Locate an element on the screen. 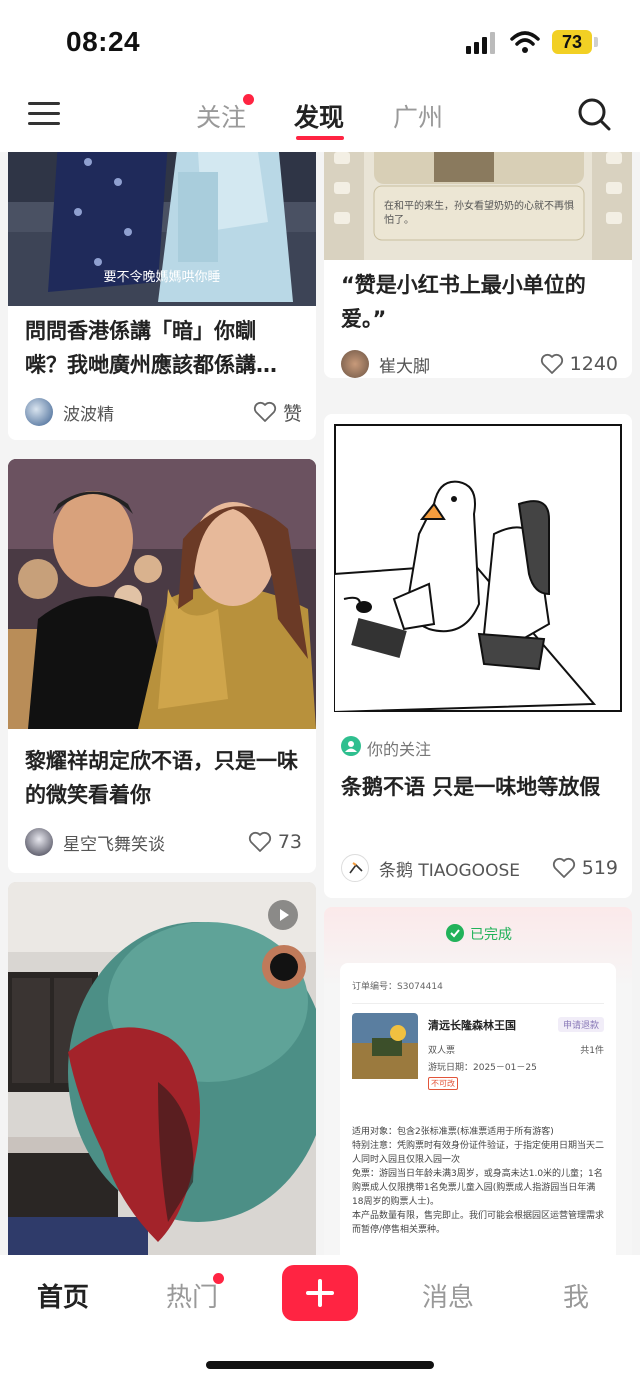 The width and height of the screenshot is (640, 1385). author-row: 星空飞舞笑谈 73 is located at coordinates (163, 843).